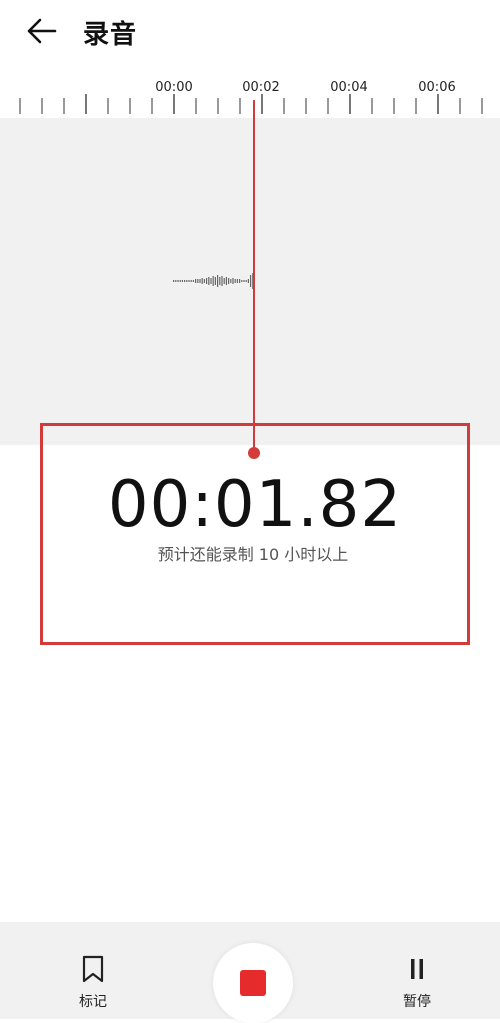  What do you see at coordinates (251, 104) in the screenshot?
I see `ruler-ticks` at bounding box center [251, 104].